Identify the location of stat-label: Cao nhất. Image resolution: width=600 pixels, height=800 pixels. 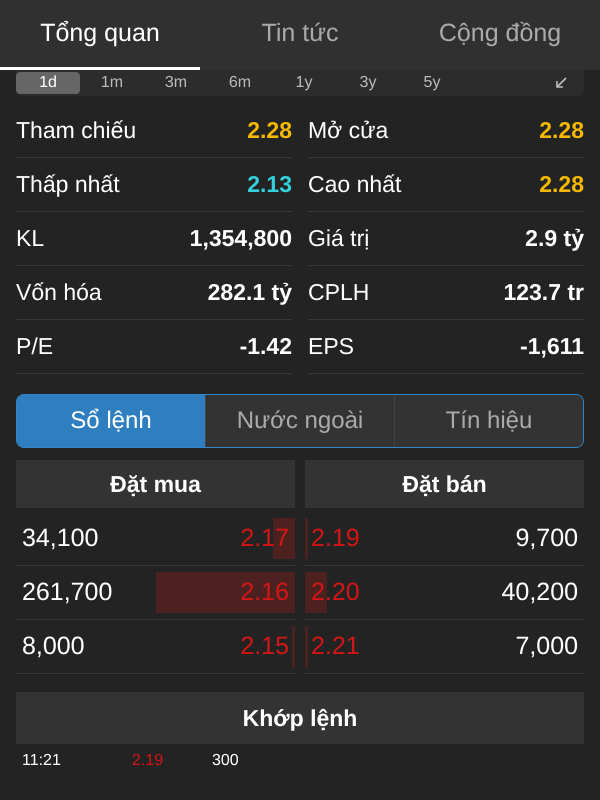
(355, 184).